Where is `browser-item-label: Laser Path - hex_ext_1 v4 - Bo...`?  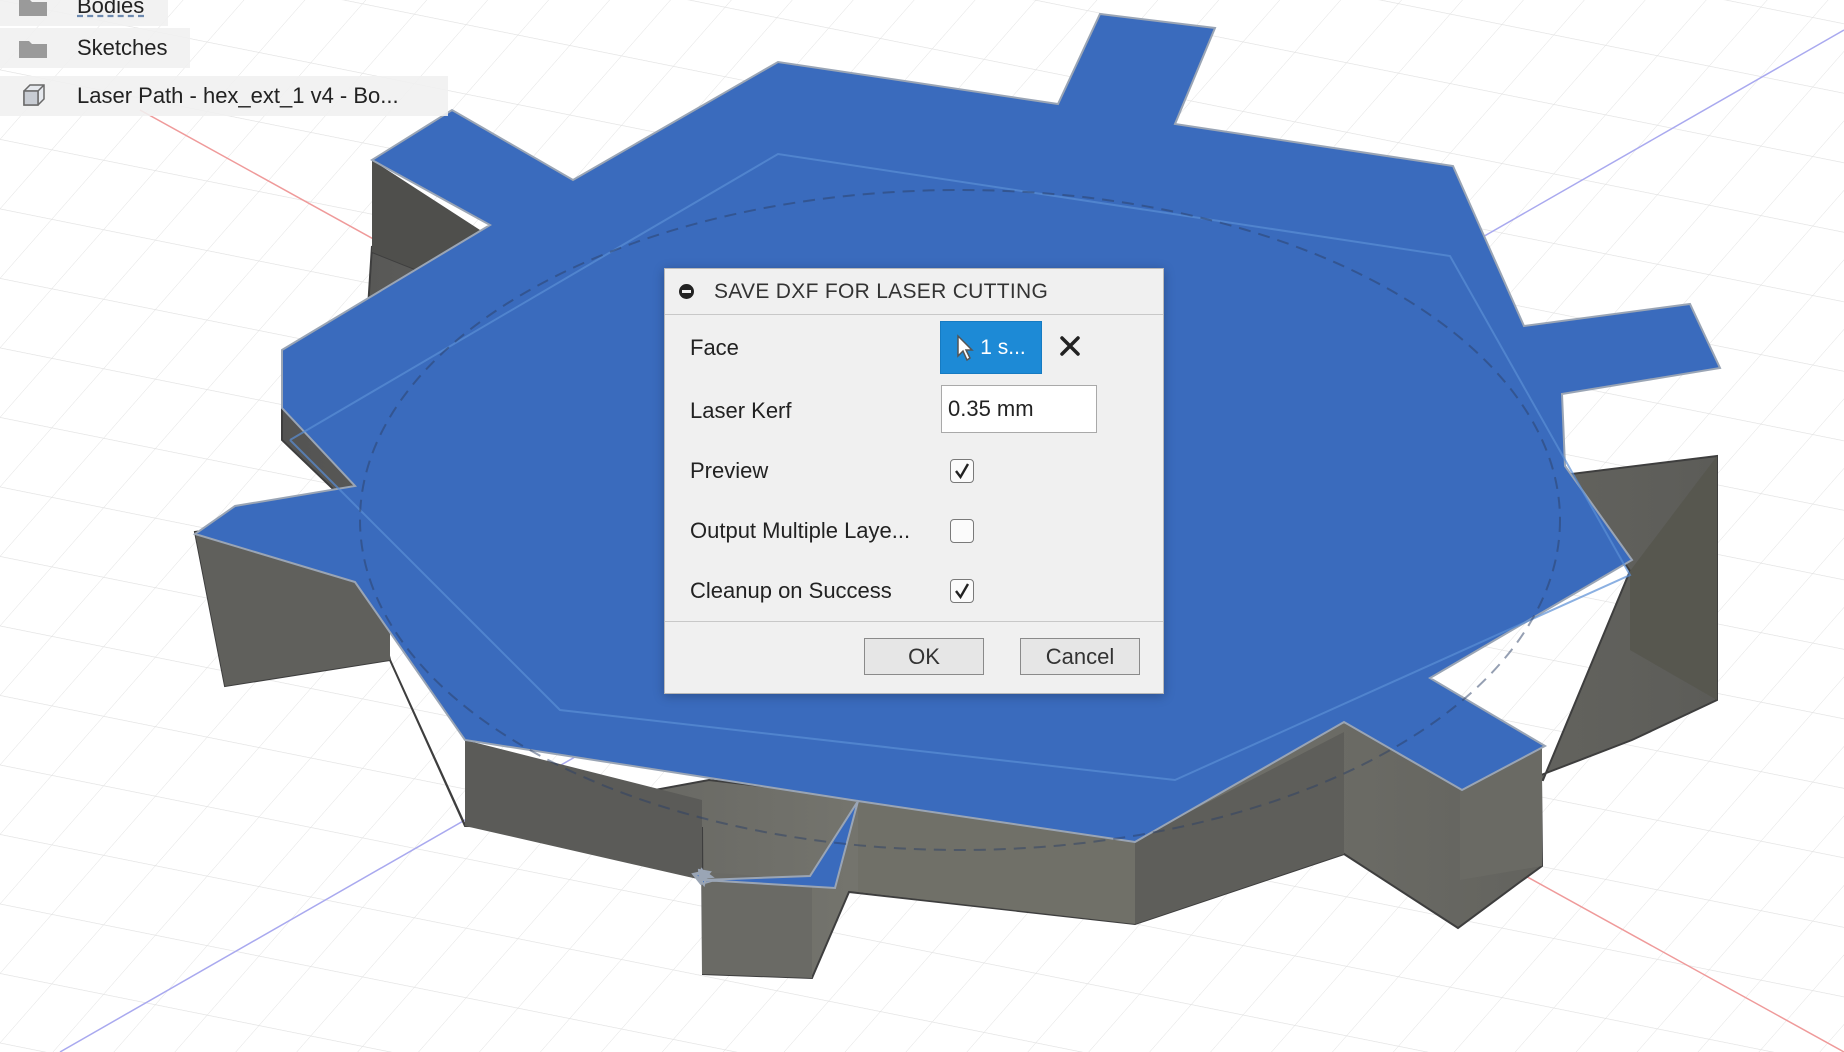
browser-item-label: Laser Path - hex_ext_1 v4 - Bo... is located at coordinates (238, 95).